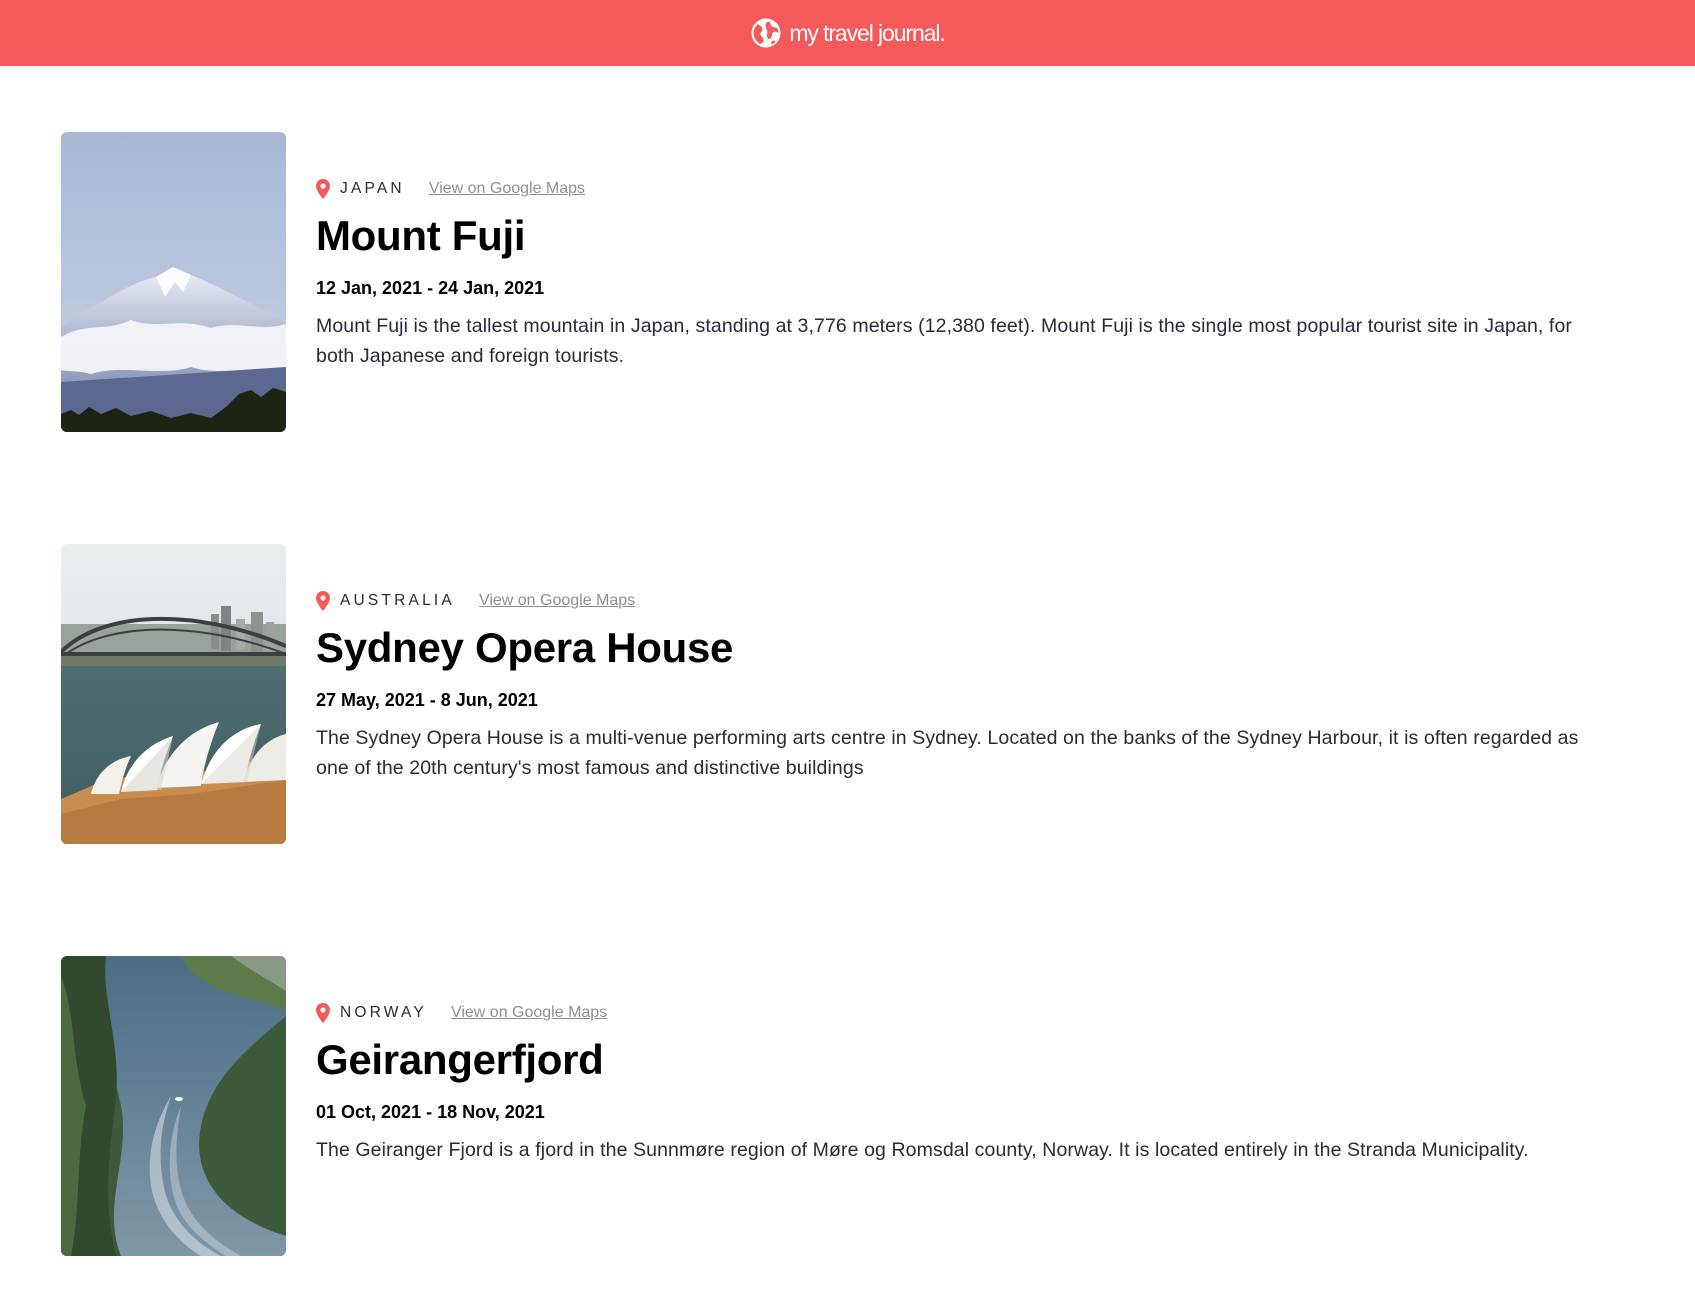 The image size is (1695, 1302). I want to click on entry-country: NORWAY, so click(383, 1012).